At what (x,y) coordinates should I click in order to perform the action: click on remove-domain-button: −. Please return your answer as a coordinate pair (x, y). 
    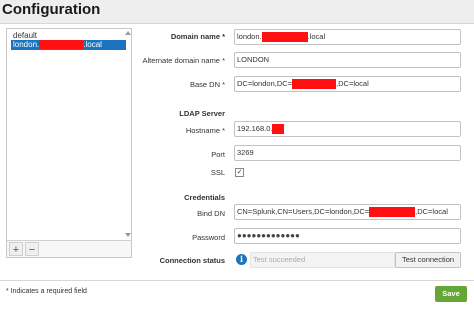
    Looking at the image, I should click on (32, 249).